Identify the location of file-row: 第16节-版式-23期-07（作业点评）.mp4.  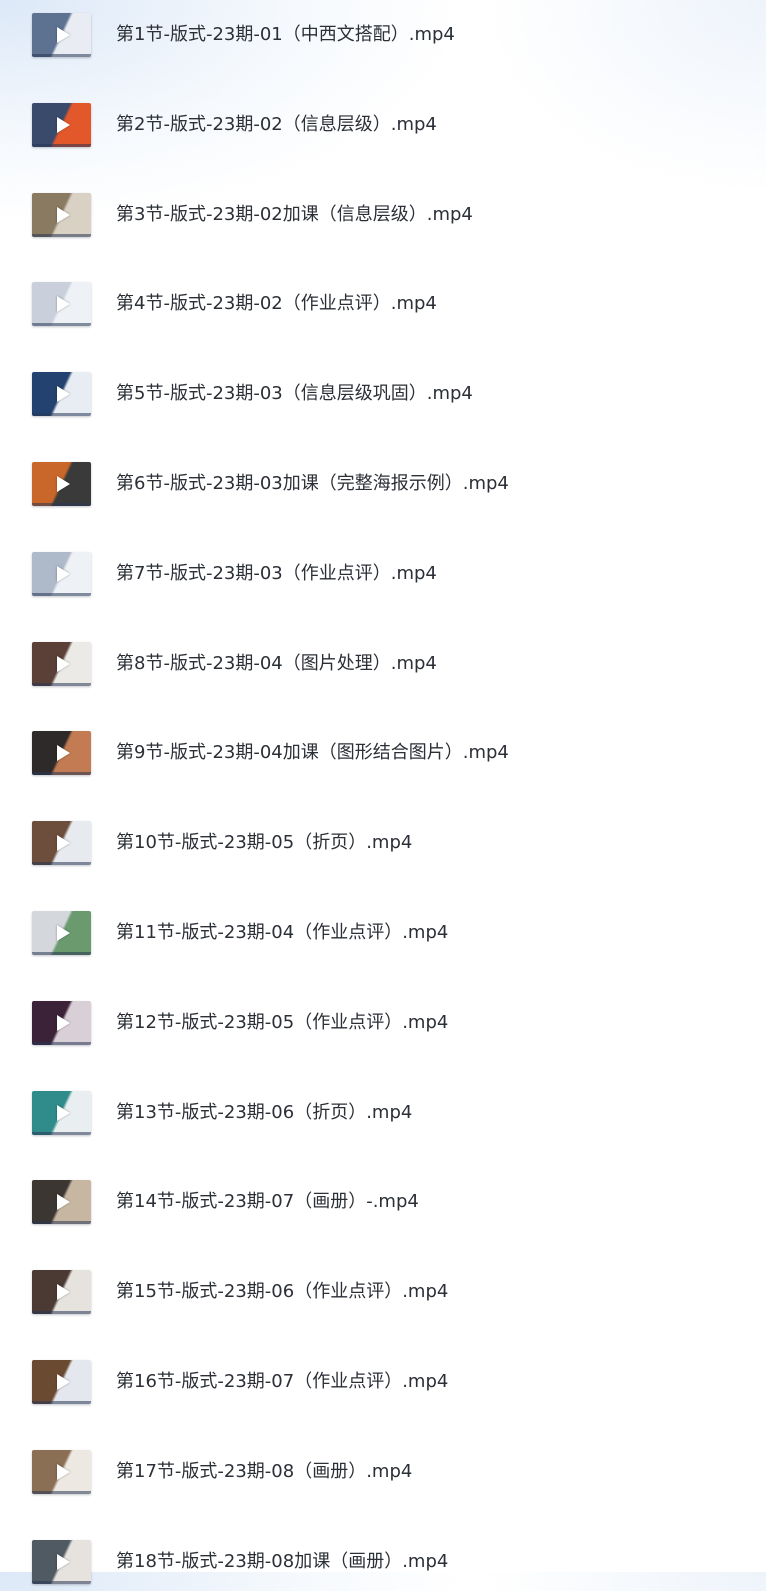
(383, 1381).